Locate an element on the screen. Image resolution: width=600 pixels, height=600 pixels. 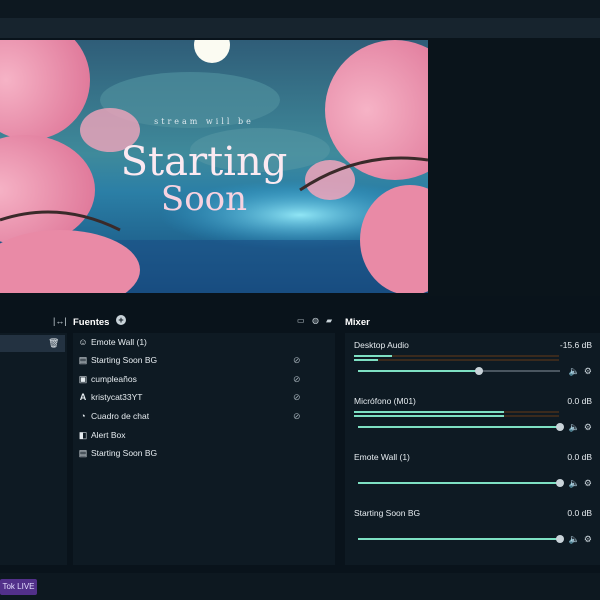
source-layout-icon: ▭ is located at coordinates (301, 320).